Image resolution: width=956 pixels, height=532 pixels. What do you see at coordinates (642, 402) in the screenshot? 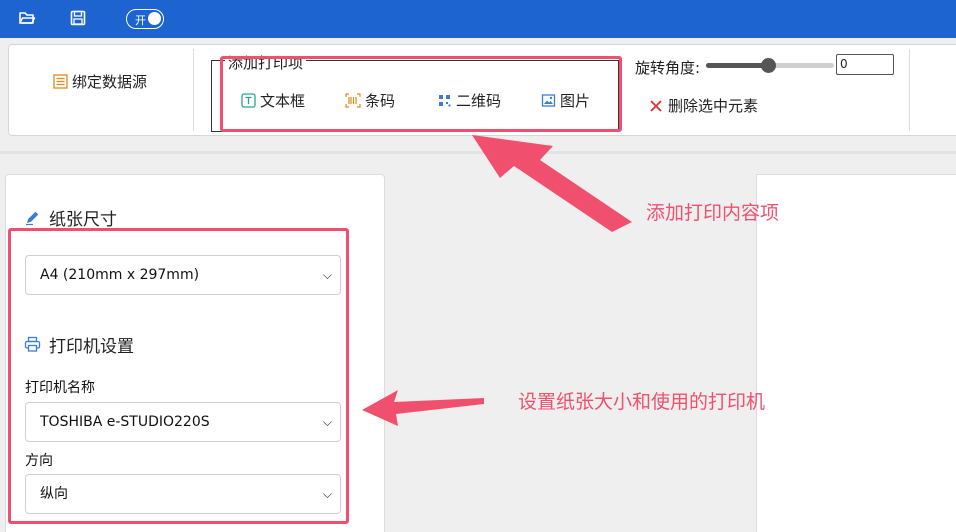
I see `callout-settings: 设置纸张大小和使用的打印机` at bounding box center [642, 402].